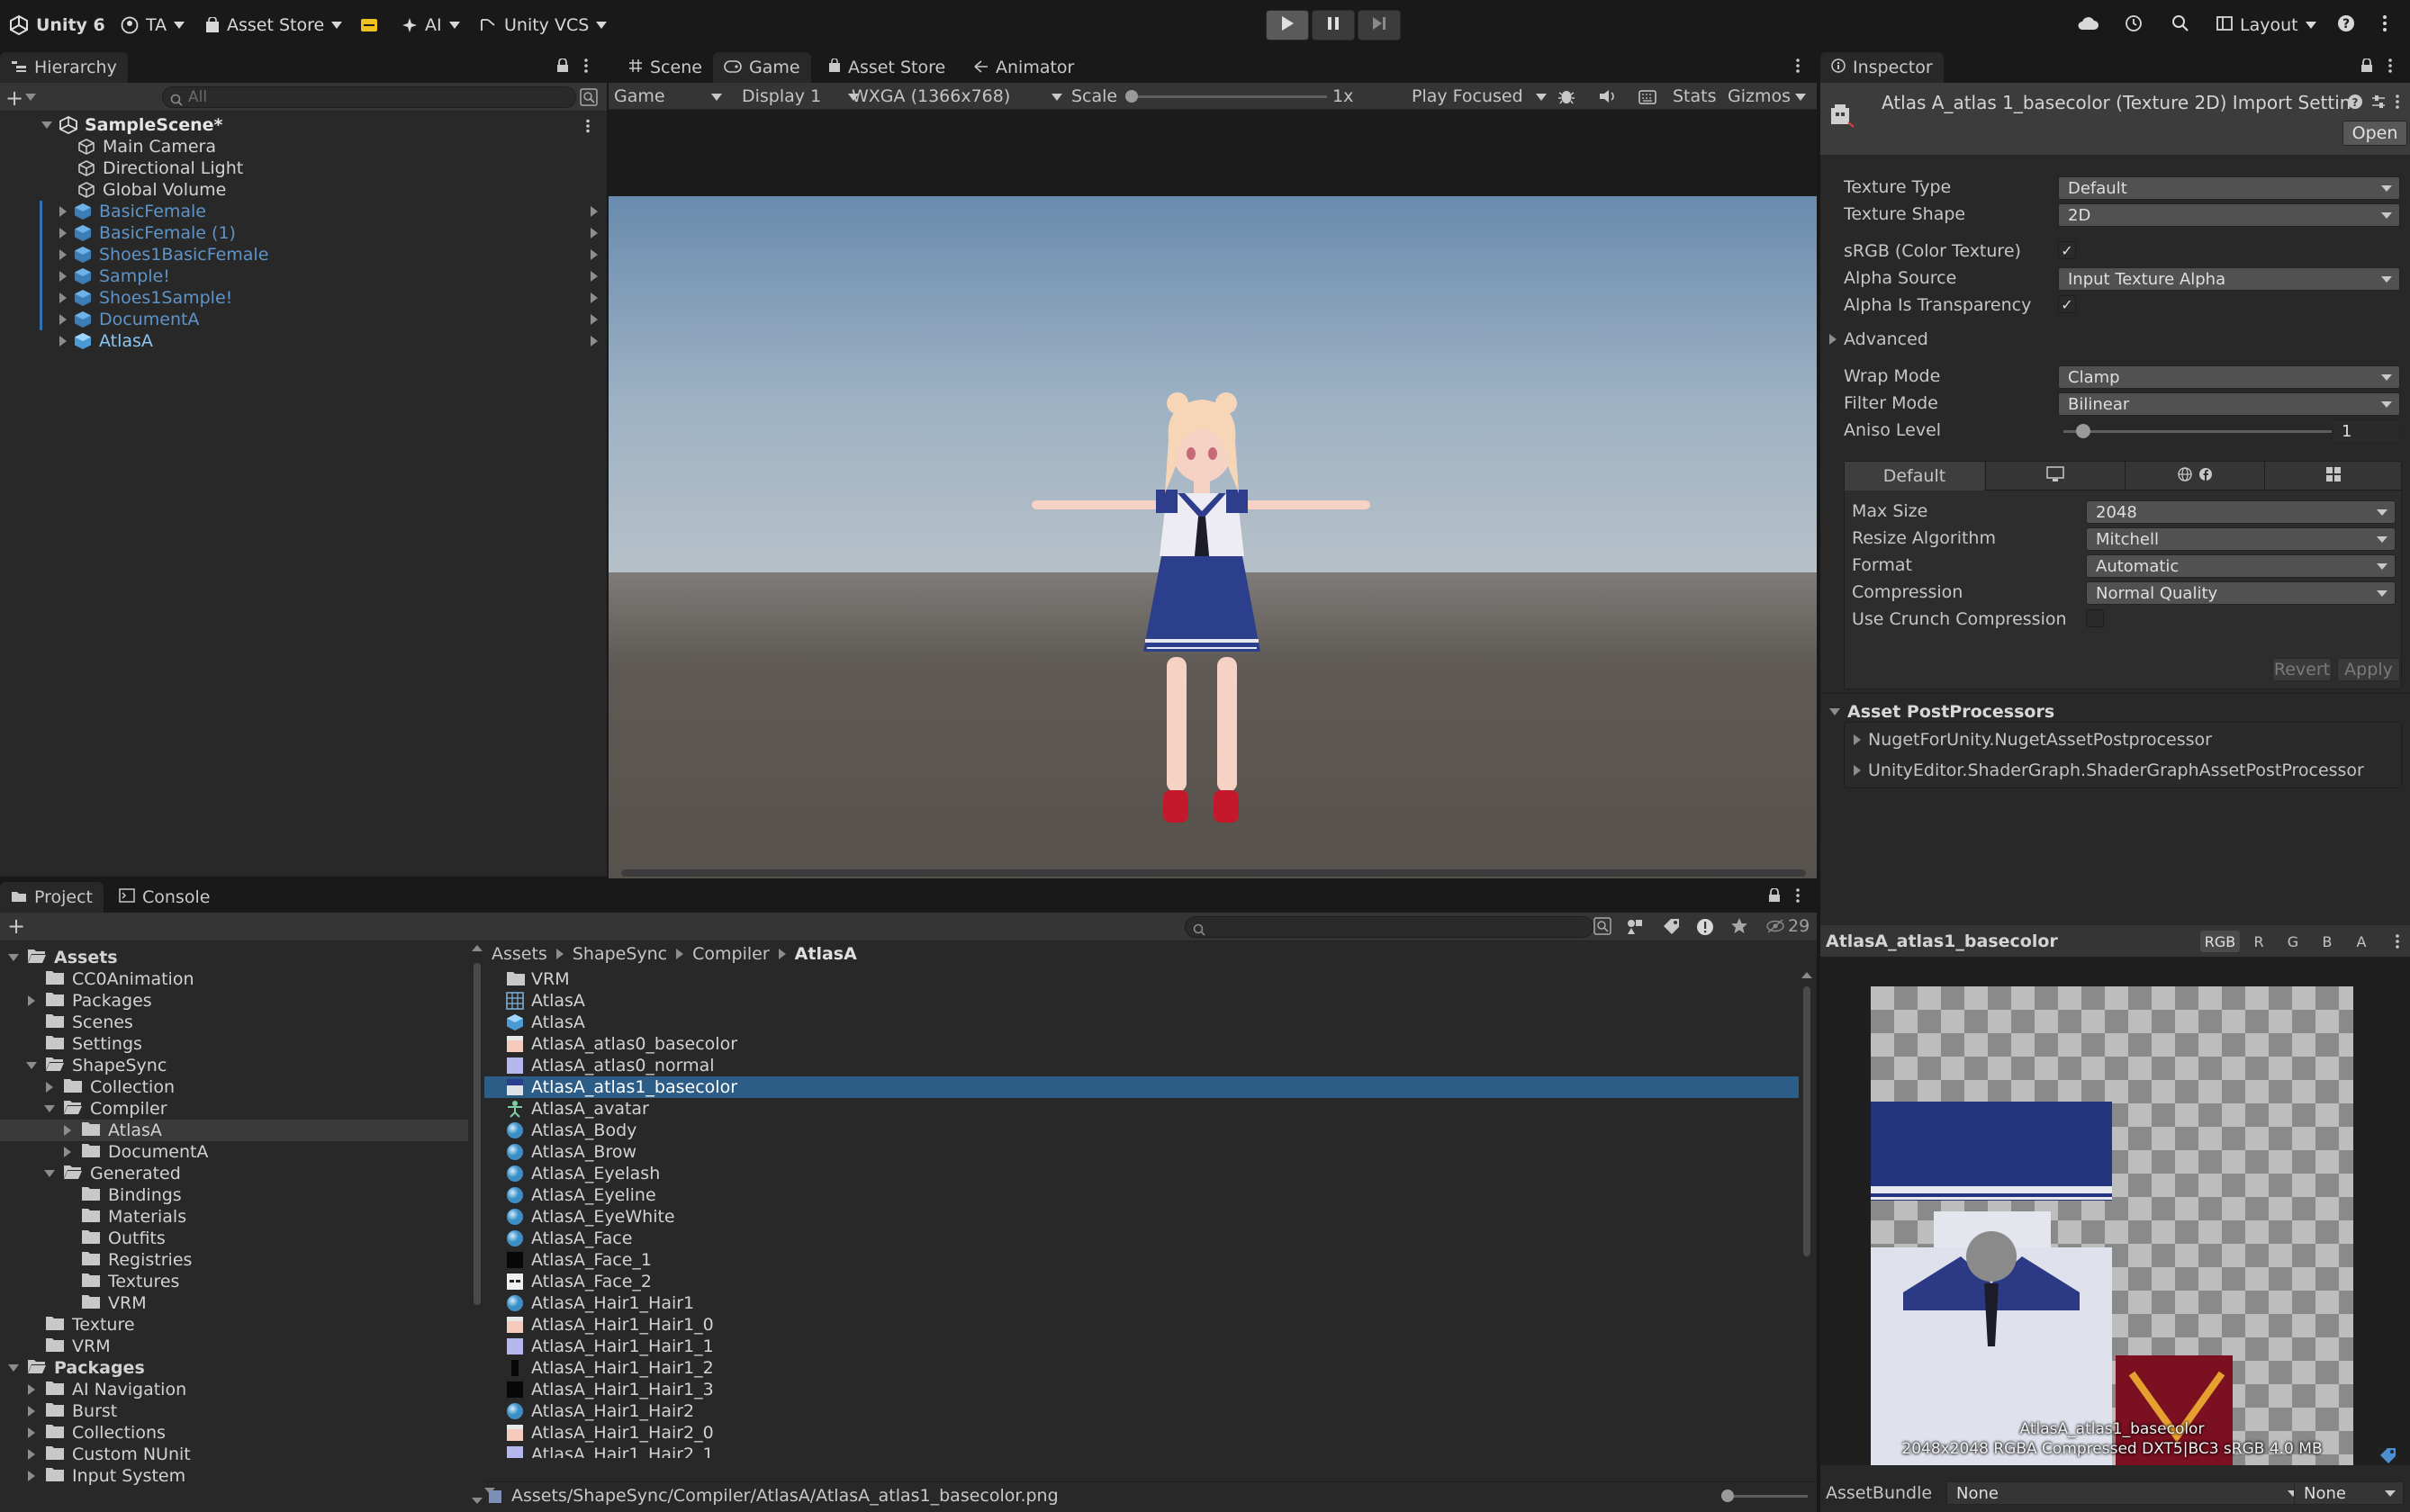 This screenshot has height=1512, width=2410. I want to click on hierarchy-item-basicfemale-1: BasicFemale (1), so click(148, 233).